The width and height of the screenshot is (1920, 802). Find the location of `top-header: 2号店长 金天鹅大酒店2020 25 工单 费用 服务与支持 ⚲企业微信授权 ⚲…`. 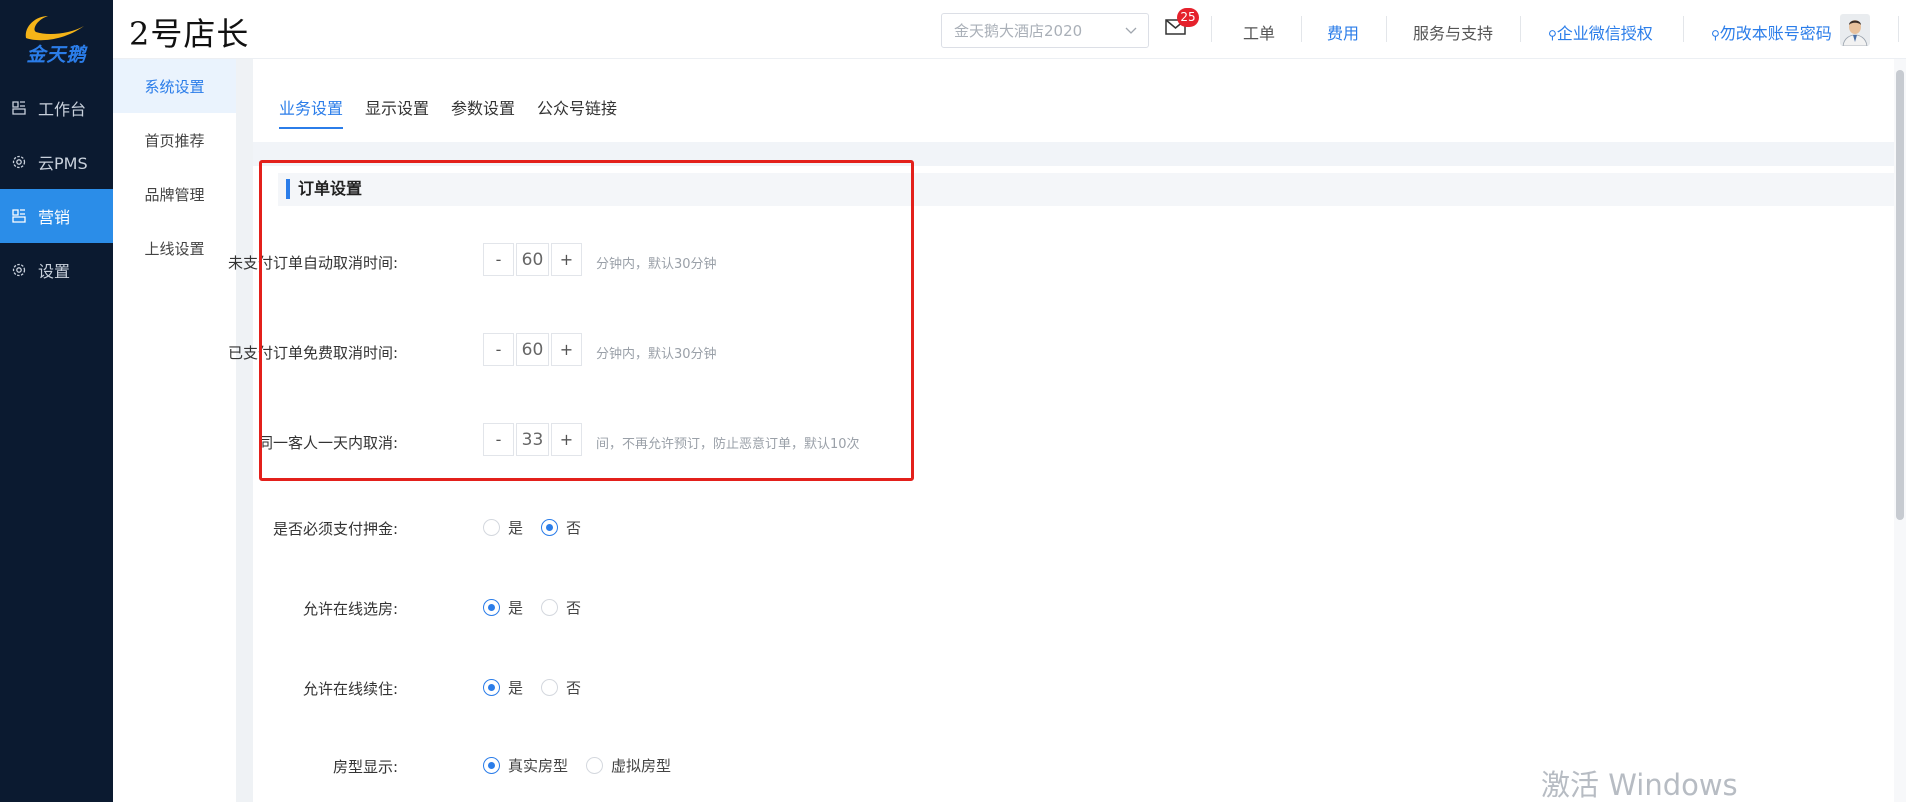

top-header: 2号店长 金天鹅大酒店2020 25 工单 费用 服务与支持 ⚲企业微信授权 ⚲… is located at coordinates (1016, 29).